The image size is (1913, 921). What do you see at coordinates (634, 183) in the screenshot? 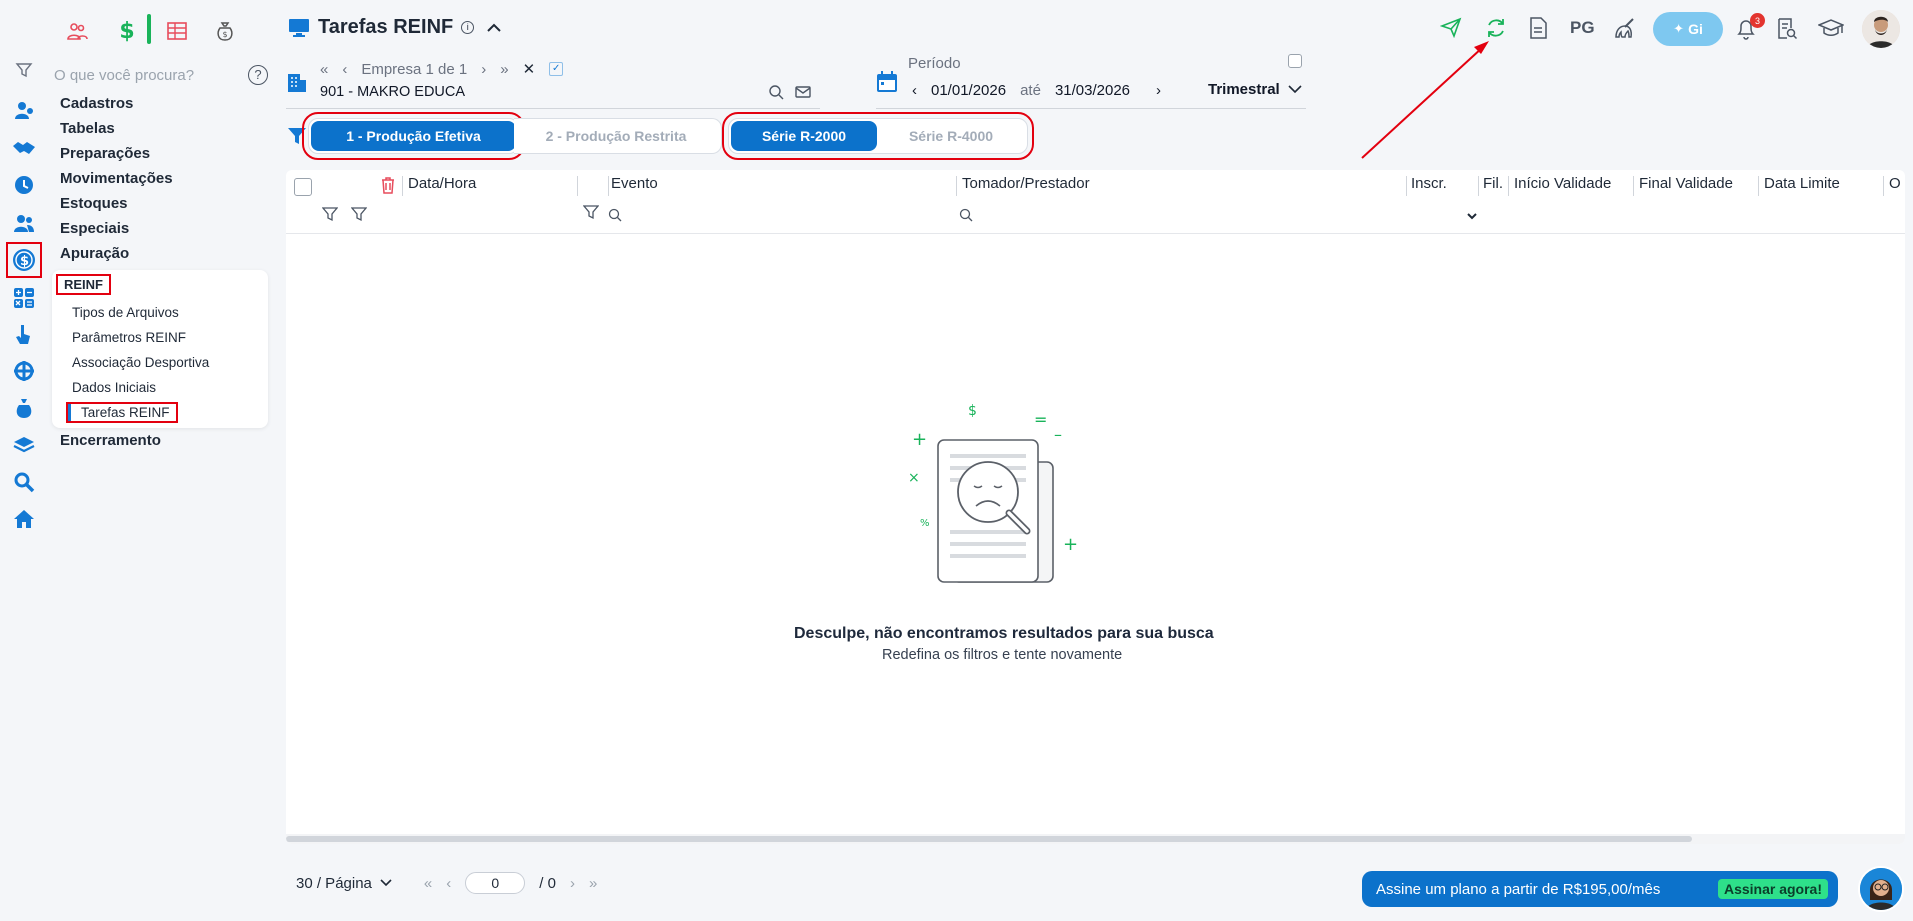
I see `col-header-evento: Evento` at bounding box center [634, 183].